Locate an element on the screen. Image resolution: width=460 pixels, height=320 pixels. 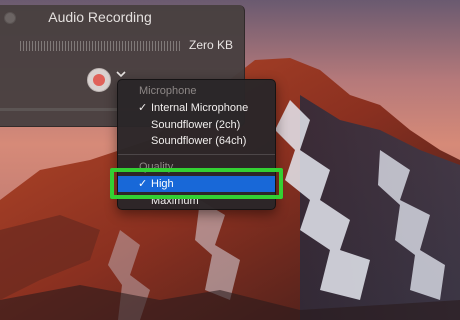
menu-item-internal-microphone: ✓ Internal Microphone is located at coordinates (196, 108).